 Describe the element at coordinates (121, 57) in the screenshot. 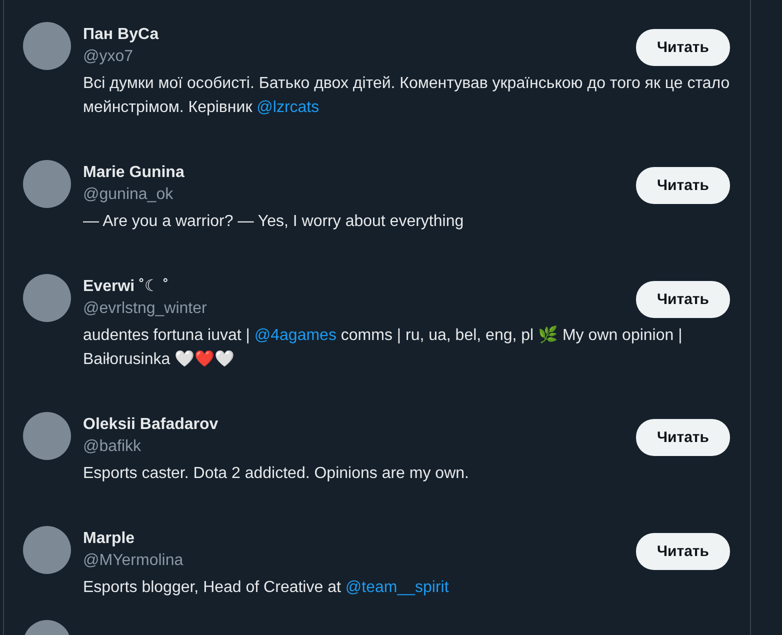

I see `user-handle: @yxo7` at that location.